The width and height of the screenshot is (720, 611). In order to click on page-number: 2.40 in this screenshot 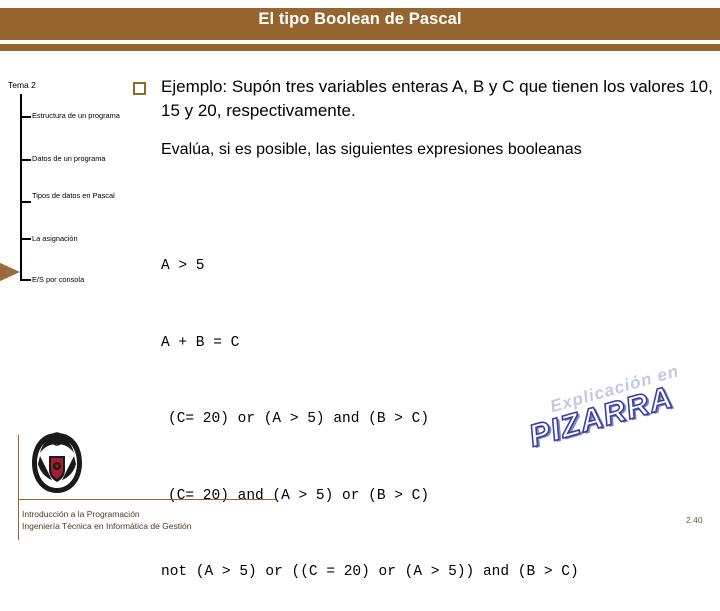, I will do `click(694, 520)`.